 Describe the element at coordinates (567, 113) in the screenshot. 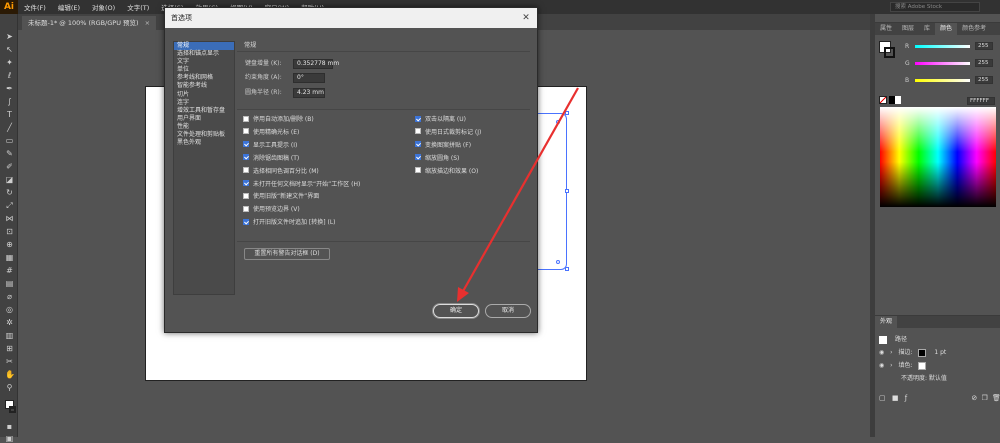

I see `bounding-box-handle` at that location.